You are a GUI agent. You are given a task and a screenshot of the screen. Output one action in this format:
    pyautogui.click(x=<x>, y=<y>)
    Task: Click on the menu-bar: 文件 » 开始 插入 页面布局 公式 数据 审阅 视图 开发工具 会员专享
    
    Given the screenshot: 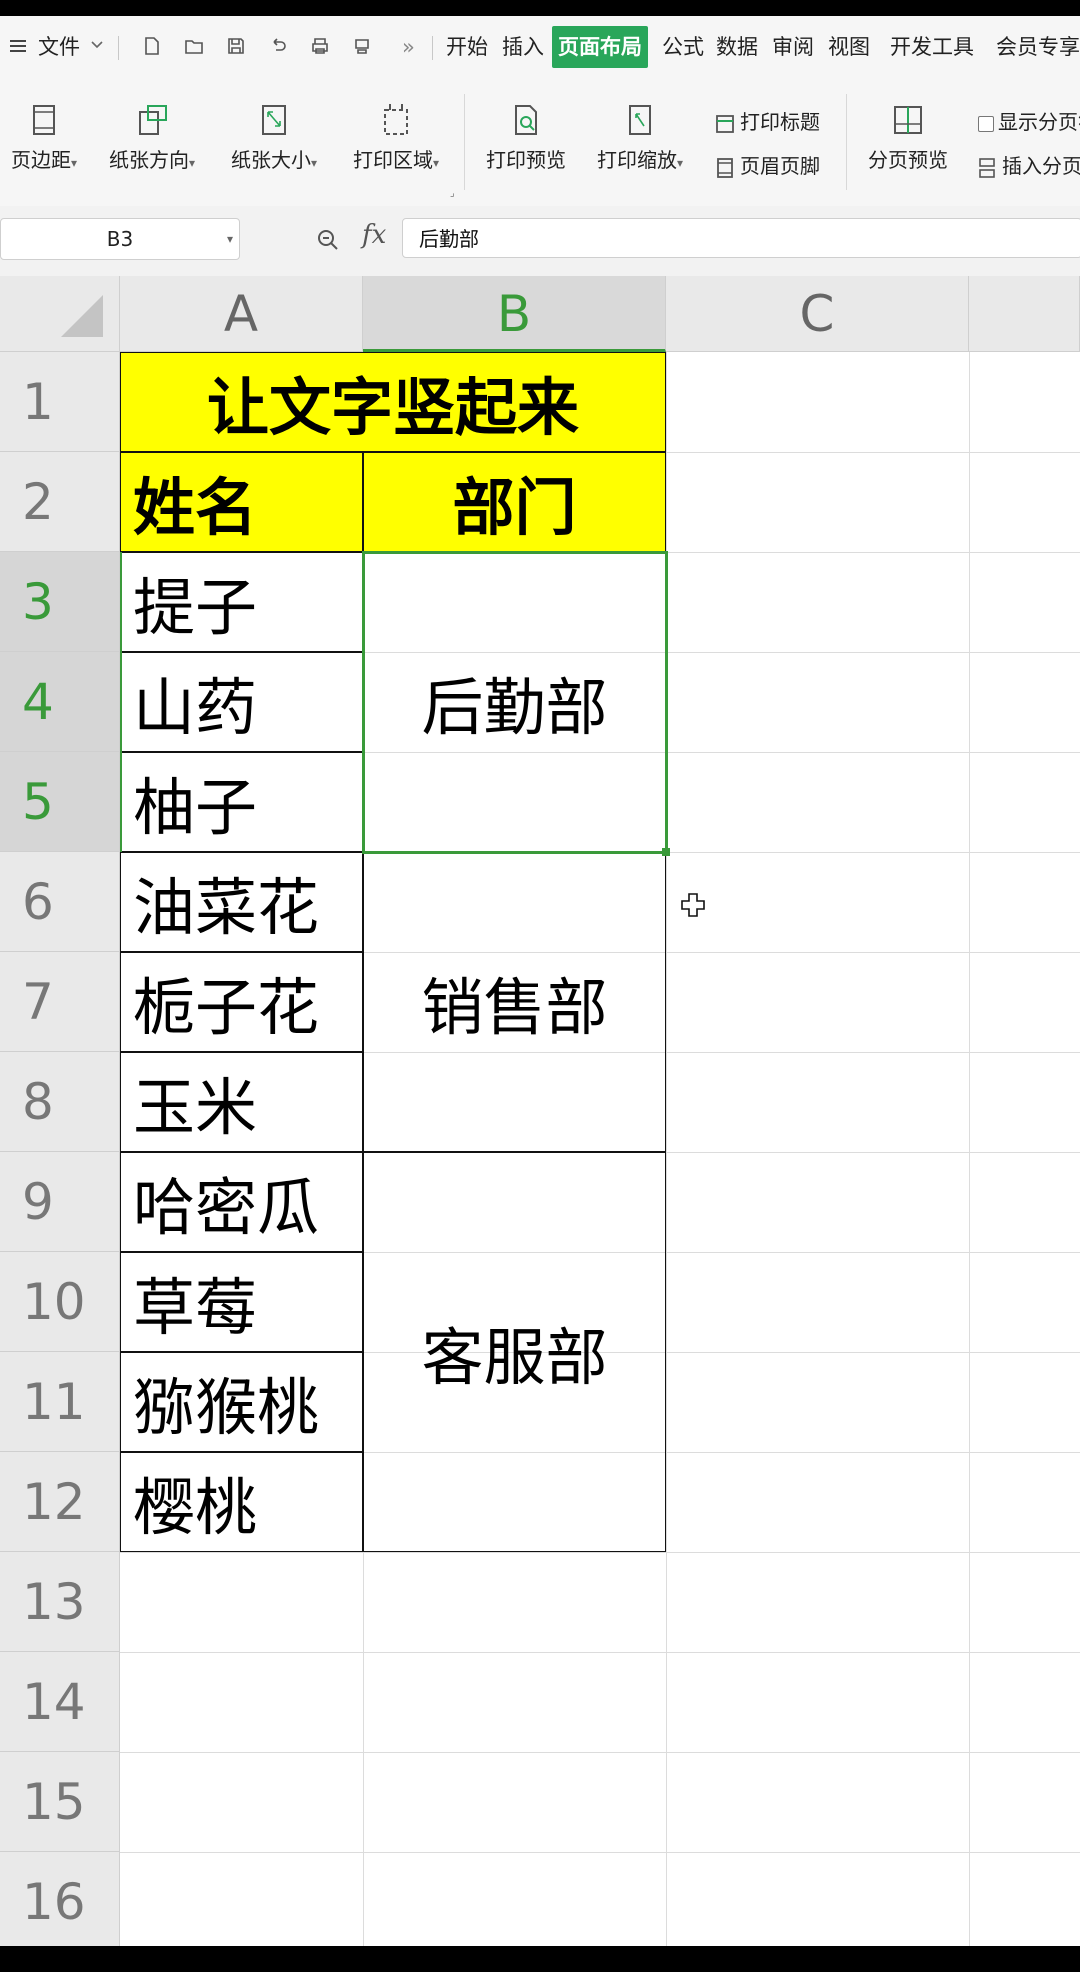 What is the action you would take?
    pyautogui.click(x=540, y=48)
    